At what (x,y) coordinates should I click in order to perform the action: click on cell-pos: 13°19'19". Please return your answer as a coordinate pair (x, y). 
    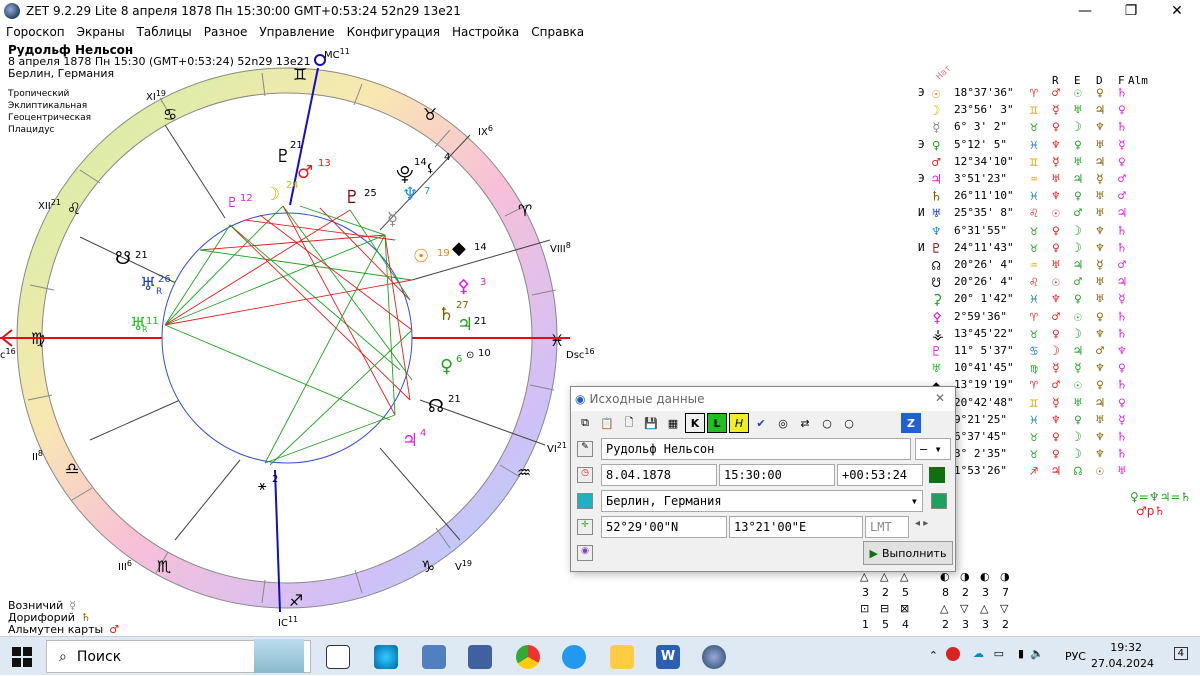
    Looking at the image, I should click on (984, 385).